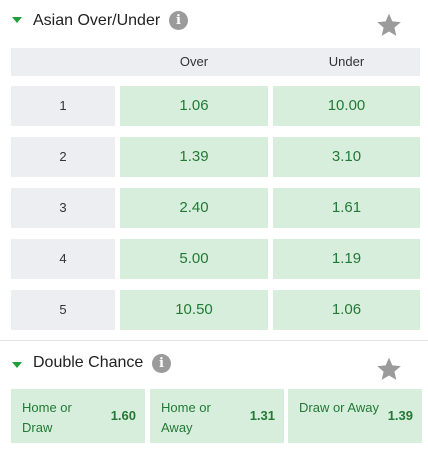 This screenshot has height=455, width=428. Describe the element at coordinates (400, 415) in the screenshot. I see `option-odd: 1.39` at that location.